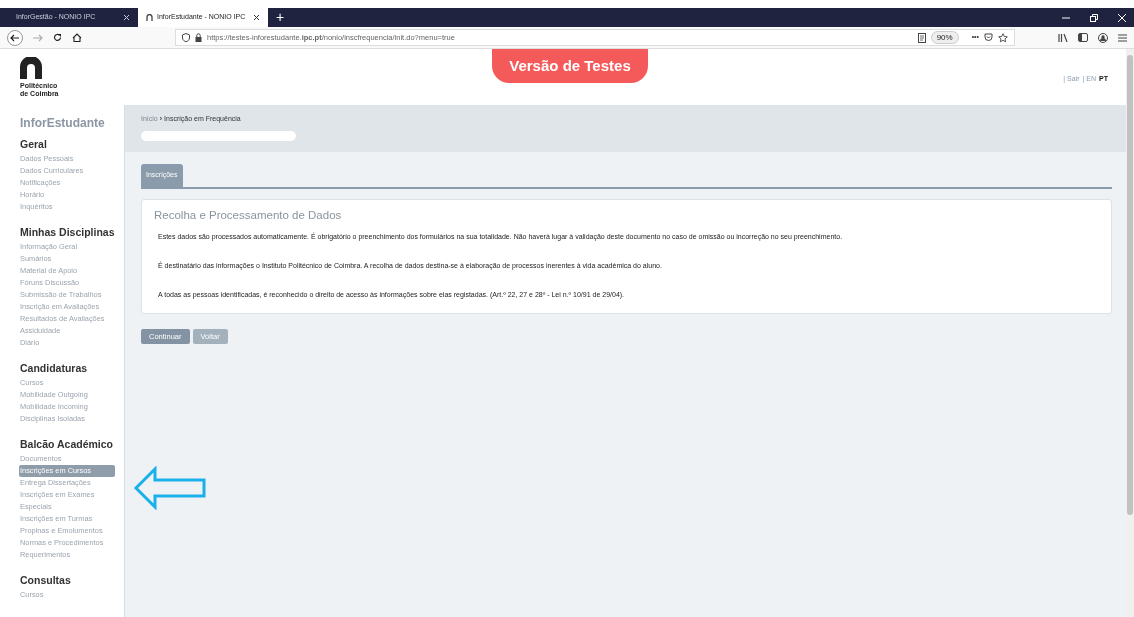 Image resolution: width=1134 pixels, height=617 pixels. I want to click on sidebar-icon, so click(1083, 37).